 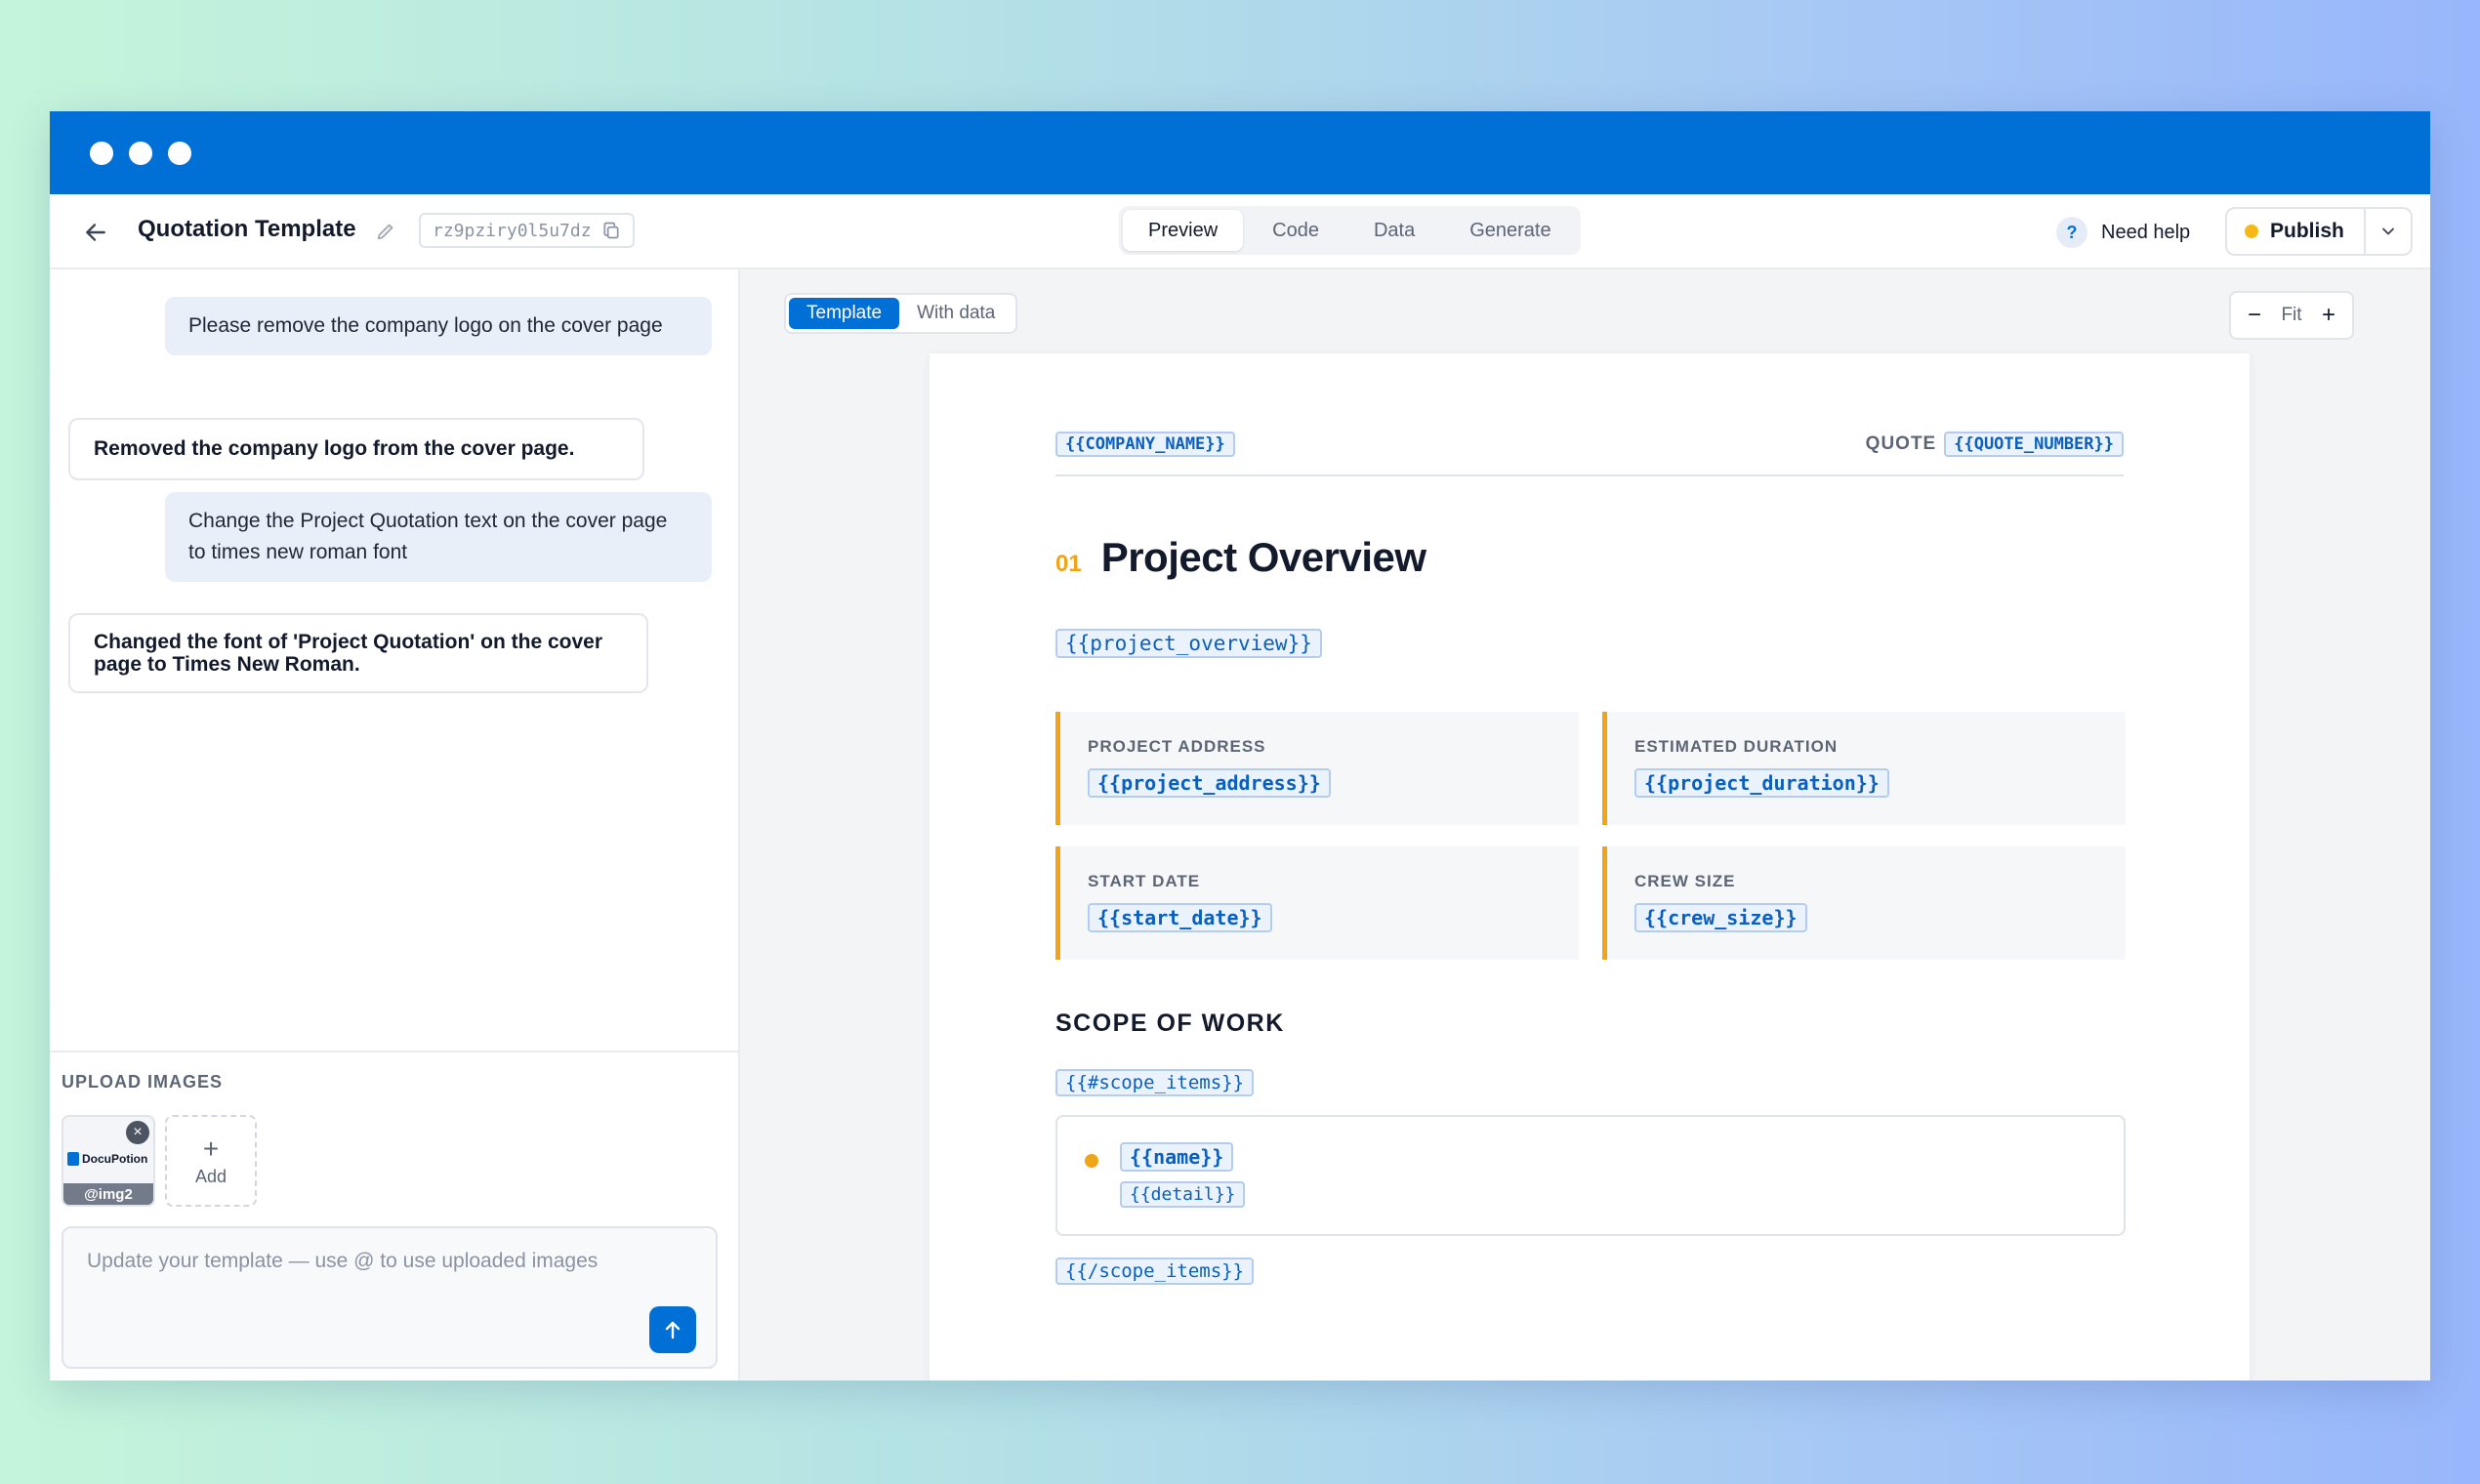 I want to click on tab-code: Code, so click(x=1295, y=231).